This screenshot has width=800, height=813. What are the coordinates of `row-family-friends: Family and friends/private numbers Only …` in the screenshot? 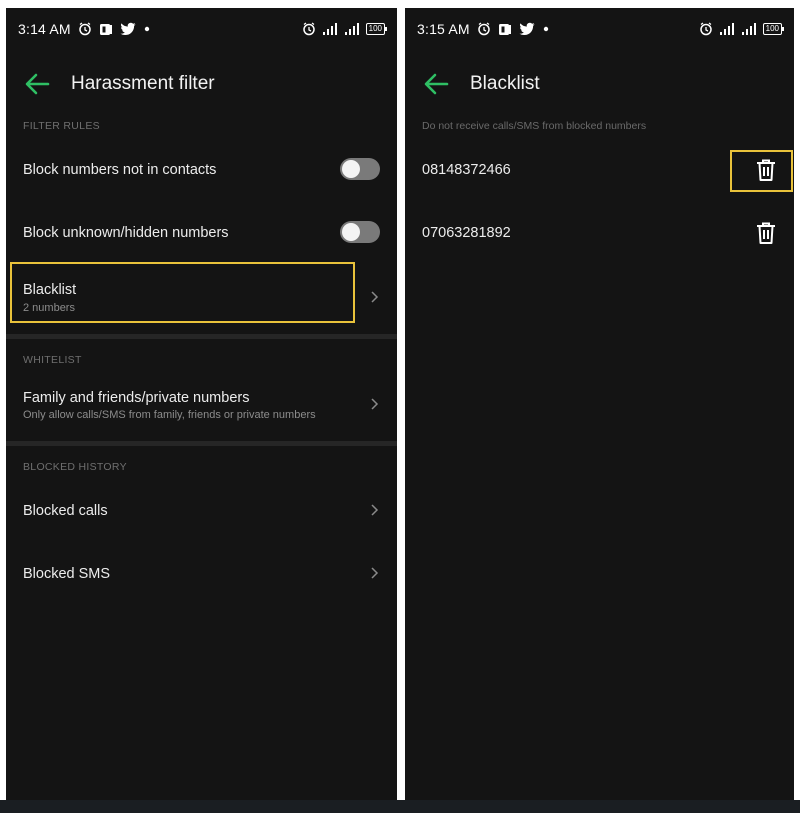 It's located at (201, 410).